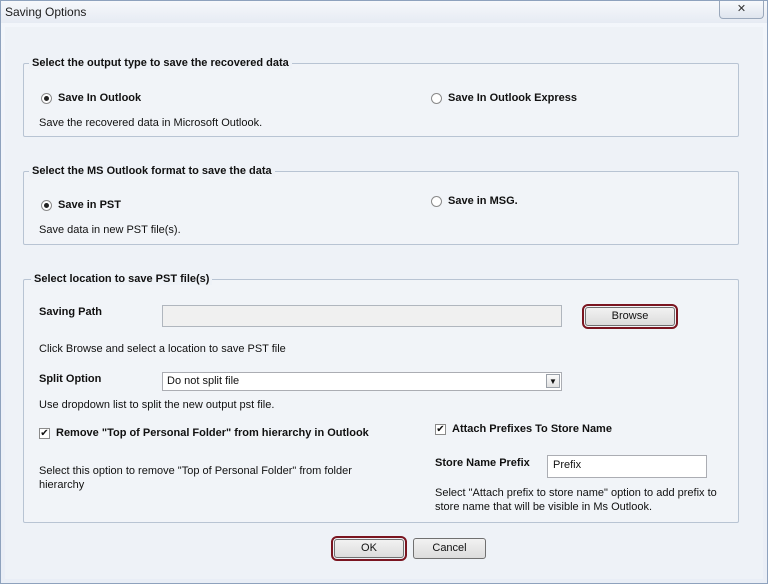 This screenshot has height=584, width=768. I want to click on format-description: Save data in new PST file(s)., so click(110, 230).